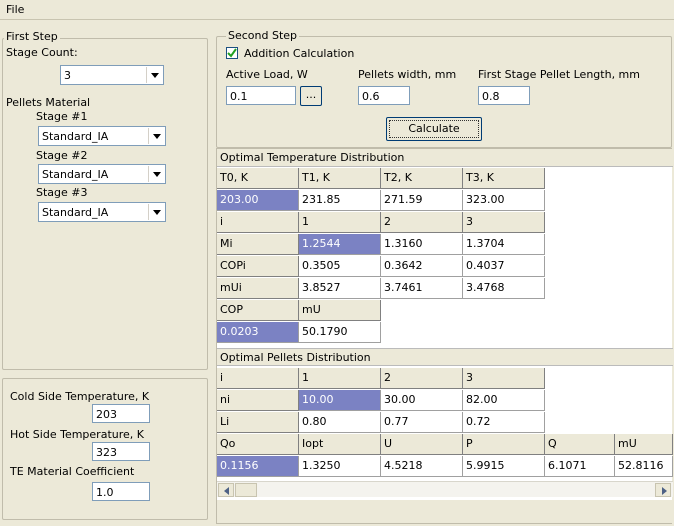 The height and width of the screenshot is (526, 674). What do you see at coordinates (504, 200) in the screenshot?
I see `table-cell: 323.00` at bounding box center [504, 200].